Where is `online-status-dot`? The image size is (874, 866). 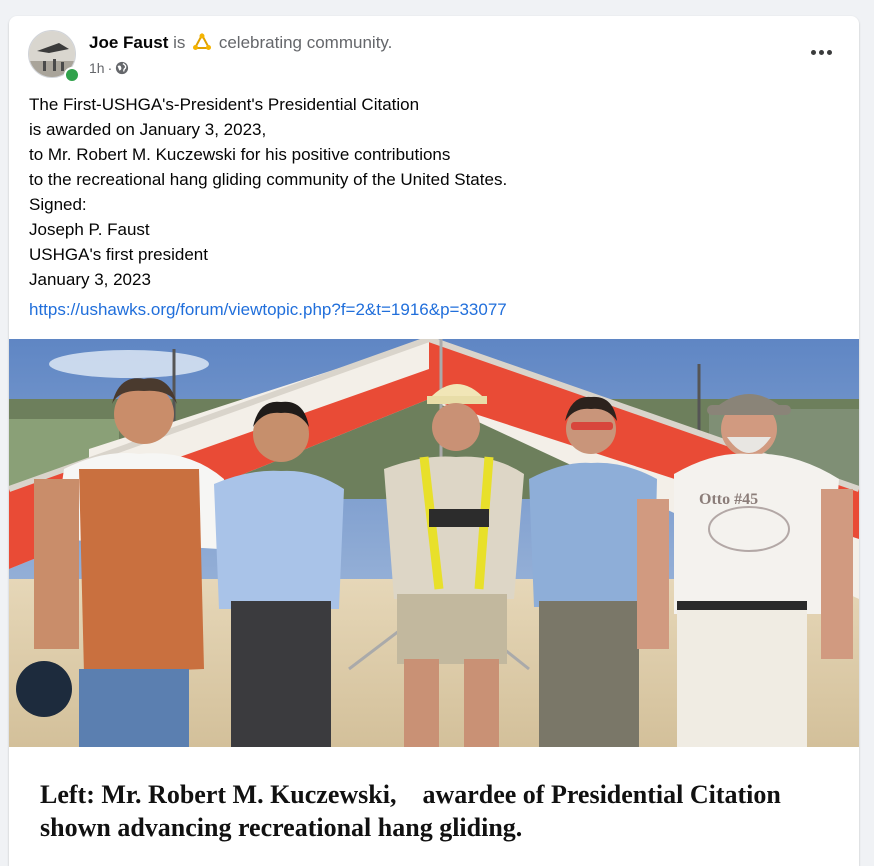 online-status-dot is located at coordinates (72, 75).